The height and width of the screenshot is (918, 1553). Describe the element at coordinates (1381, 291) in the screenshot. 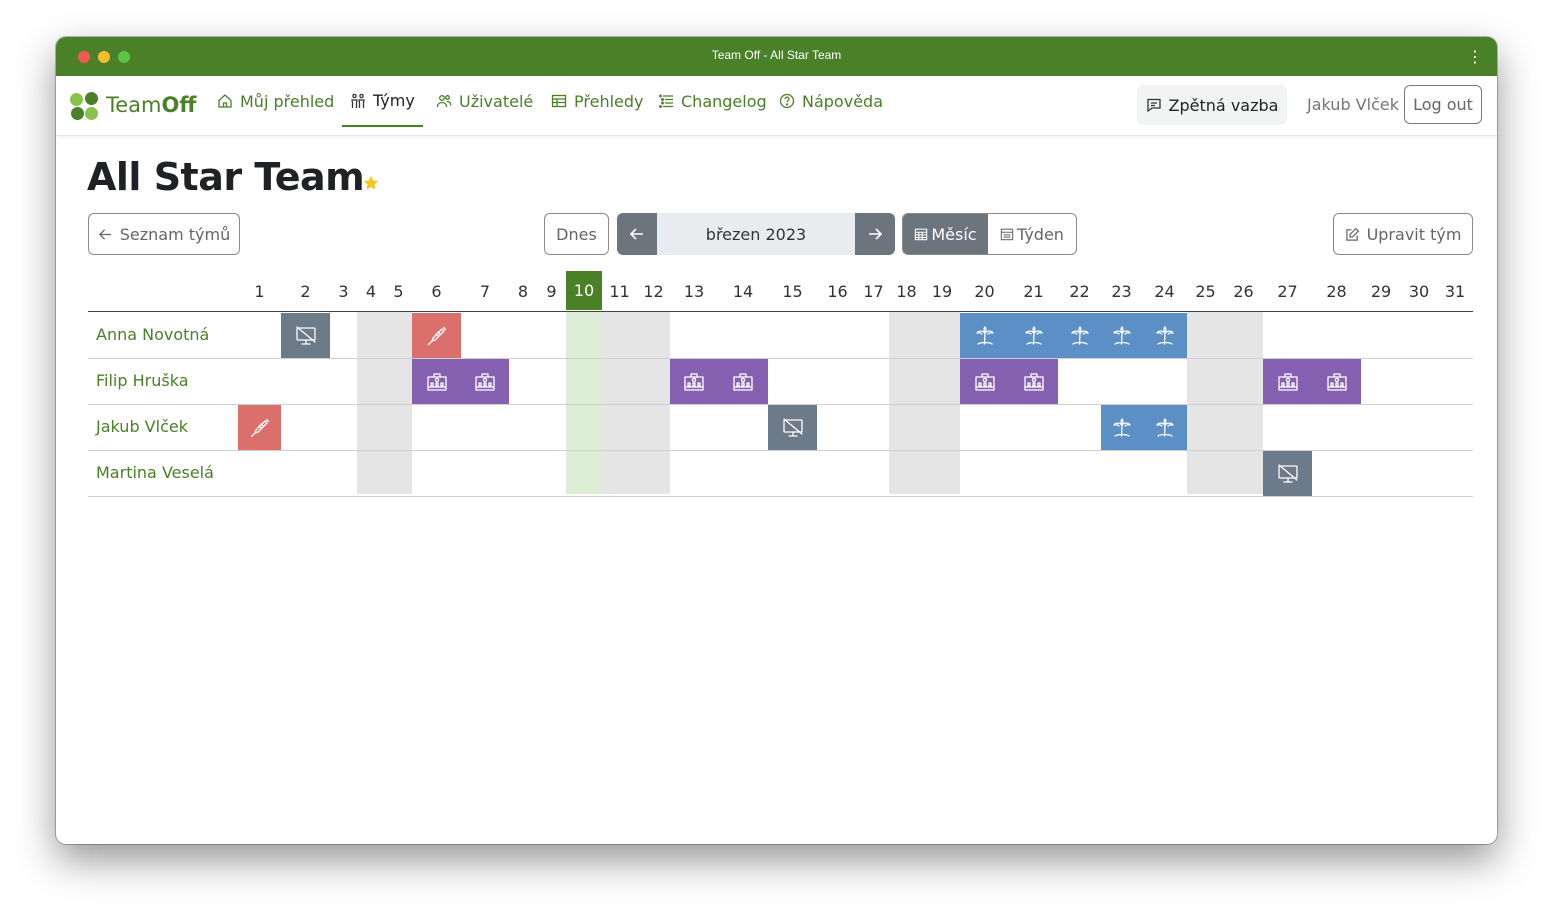

I see `day-header: 29` at that location.